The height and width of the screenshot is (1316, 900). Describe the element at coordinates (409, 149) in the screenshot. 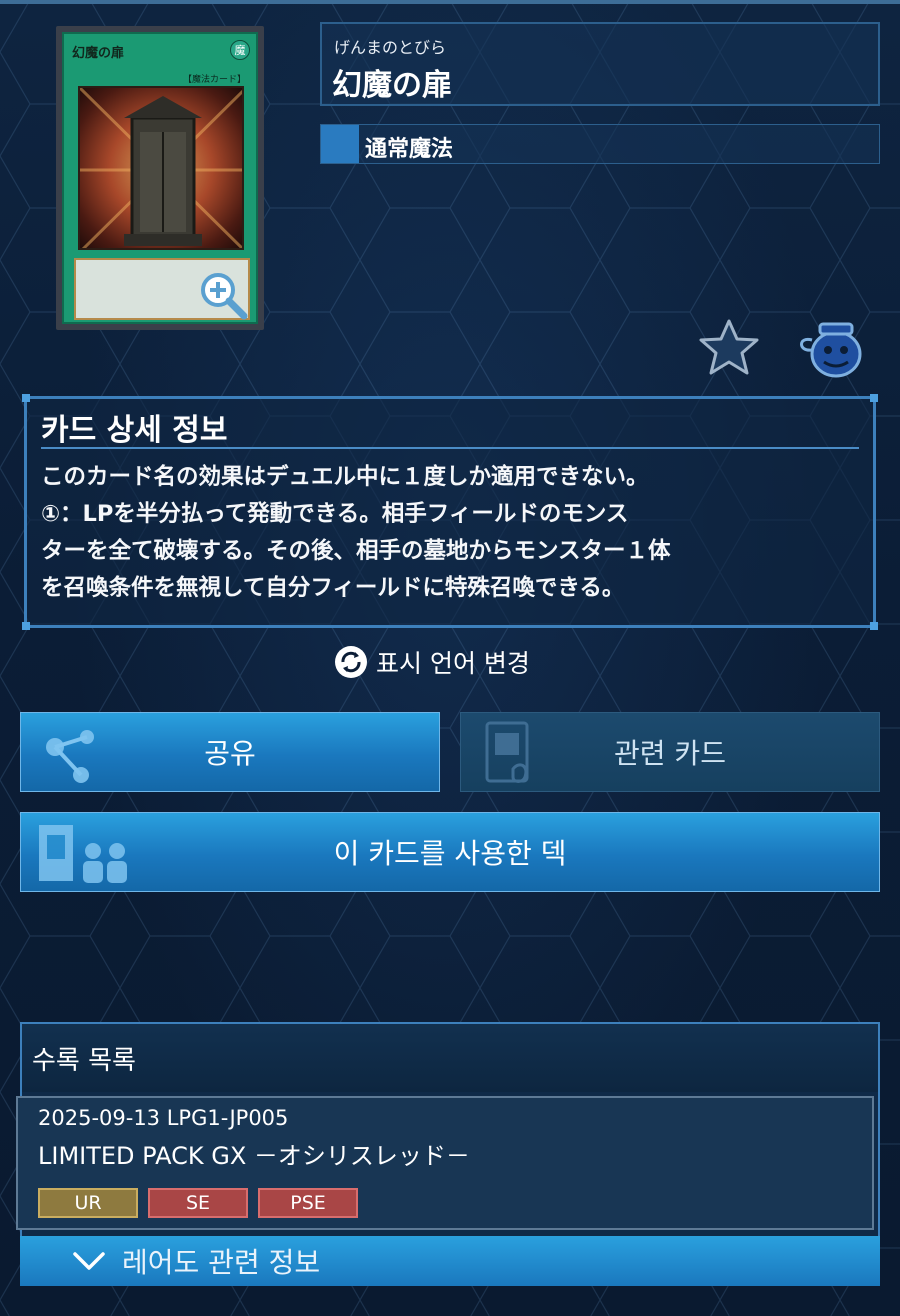

I see `card-type: 通常魔法` at that location.